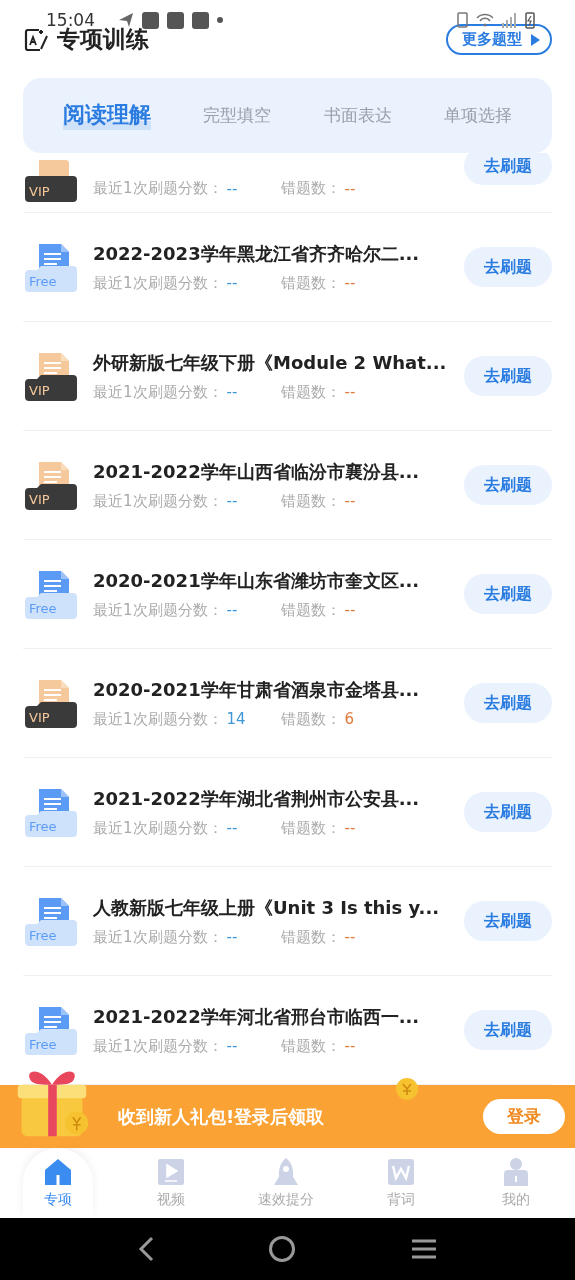 The width and height of the screenshot is (575, 1280). Describe the element at coordinates (485, 20) in the screenshot. I see `wifi-icon` at that location.